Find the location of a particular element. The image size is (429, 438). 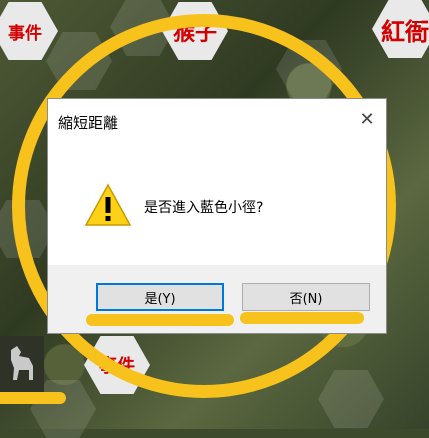

horse-unit is located at coordinates (22, 364).